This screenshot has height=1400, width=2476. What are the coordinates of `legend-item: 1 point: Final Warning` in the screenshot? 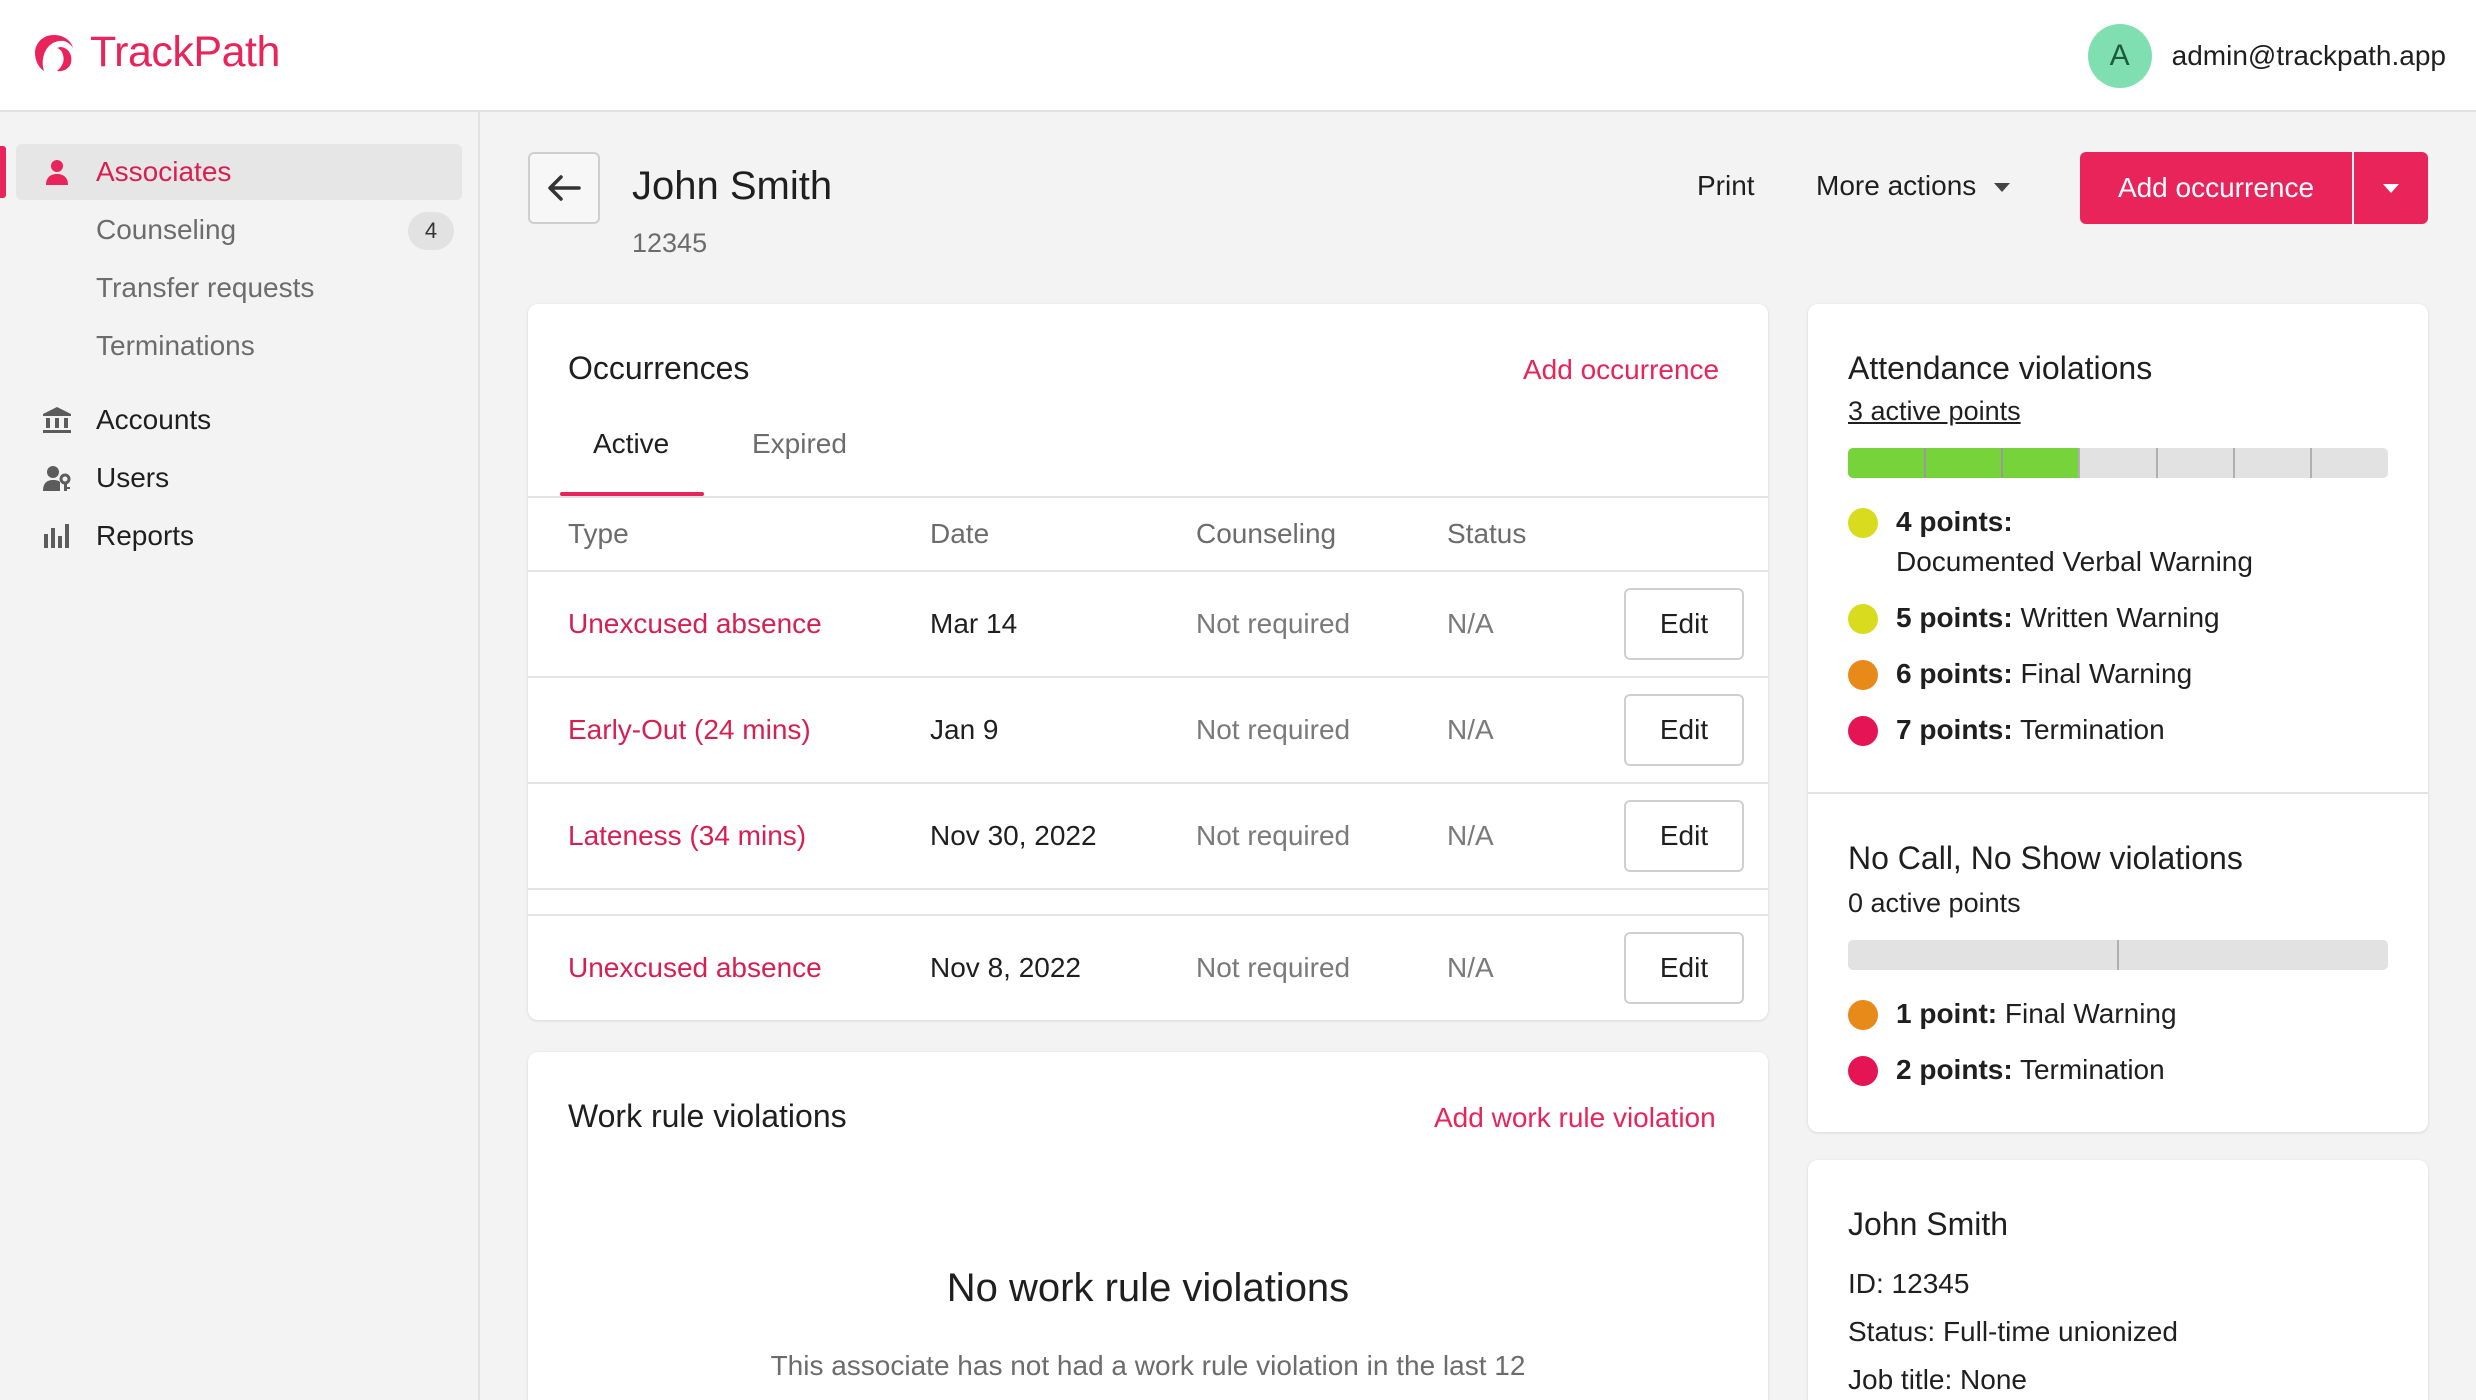 It's located at (2036, 1014).